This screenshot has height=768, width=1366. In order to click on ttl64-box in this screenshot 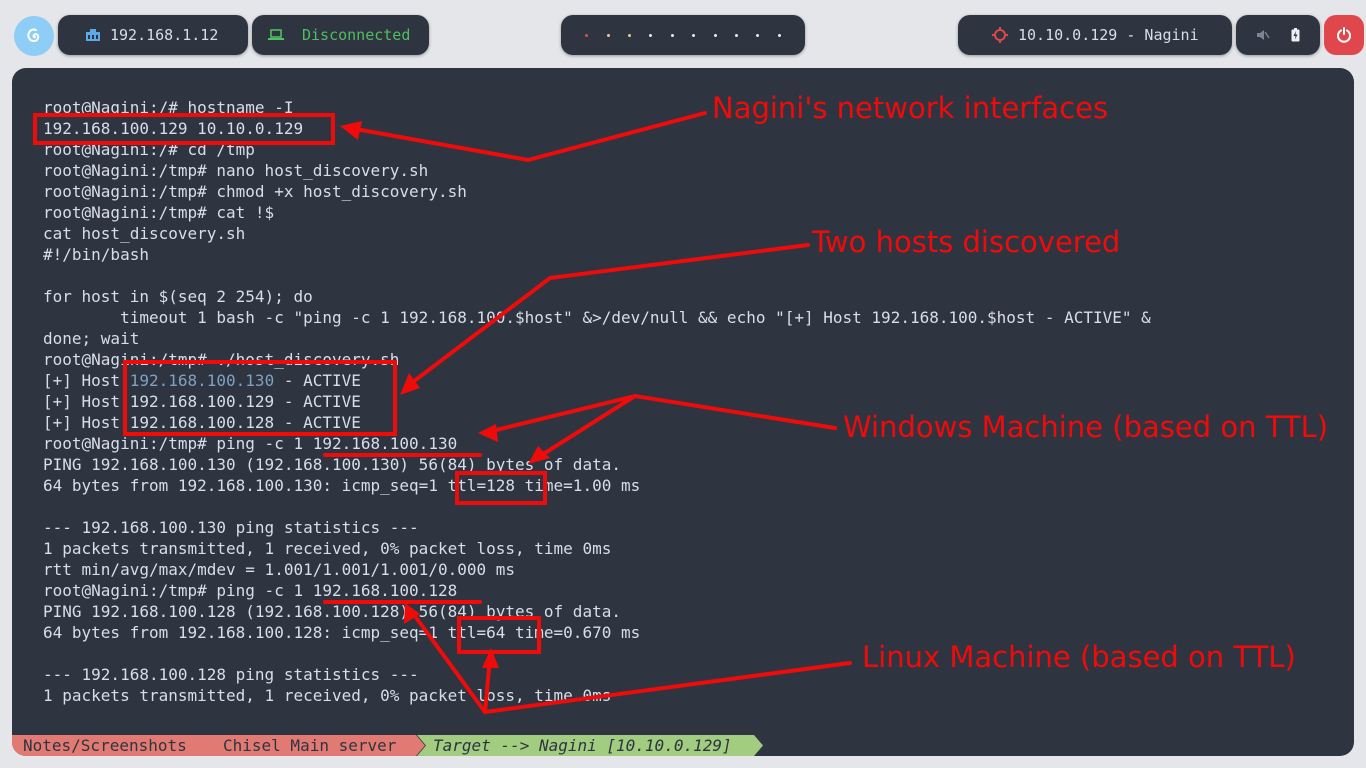, I will do `click(499, 635)`.